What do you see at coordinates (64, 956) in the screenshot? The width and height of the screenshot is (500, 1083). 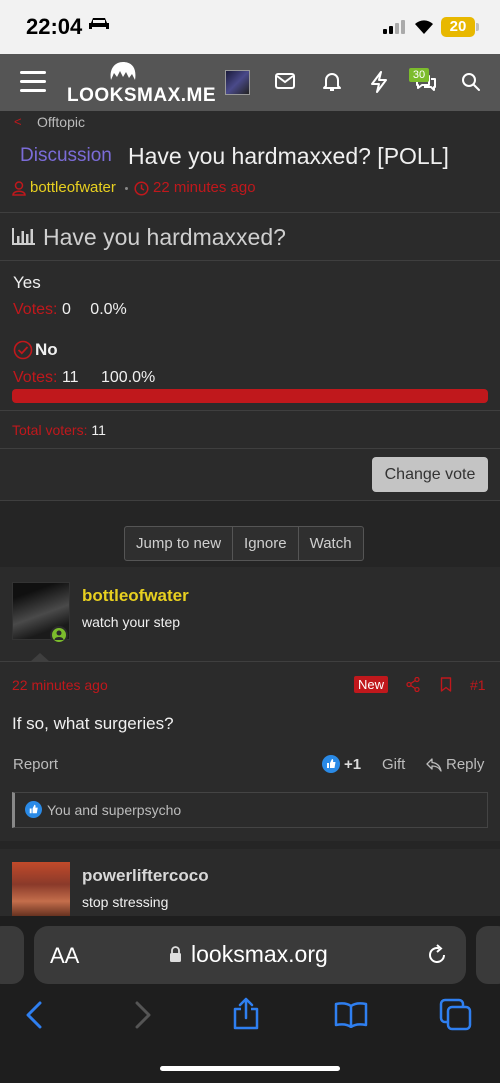 I see `reader-options-button: AA` at bounding box center [64, 956].